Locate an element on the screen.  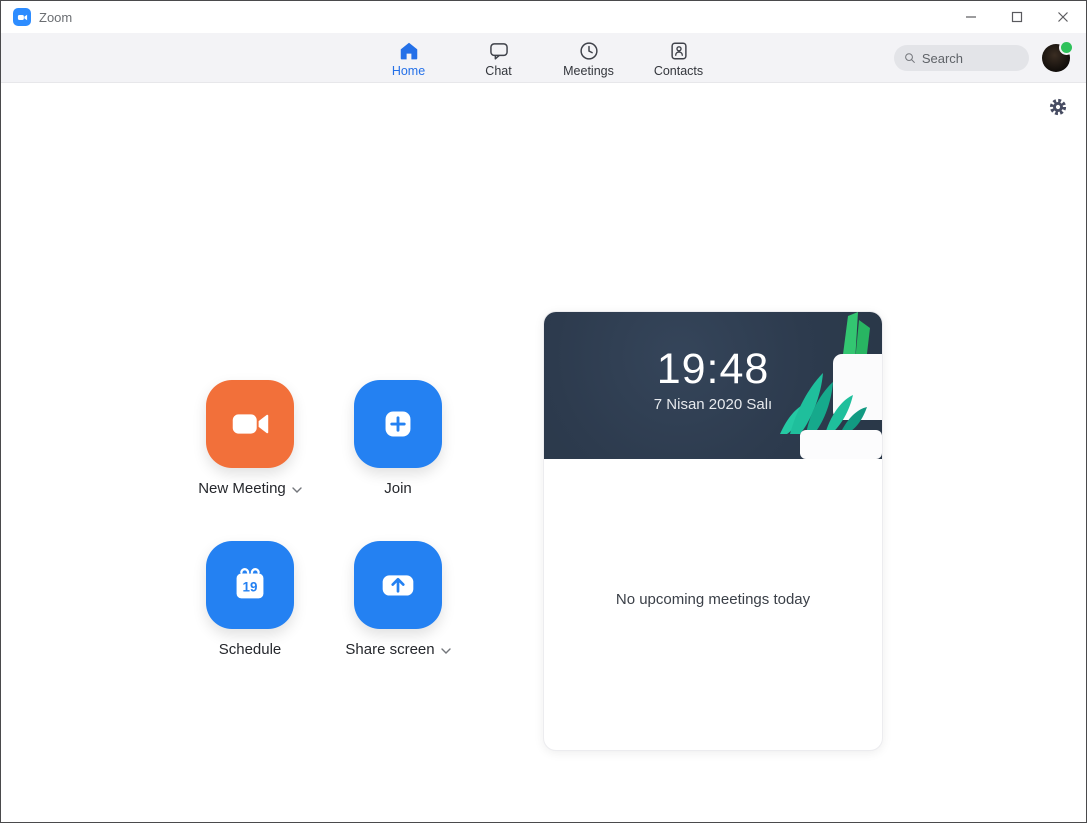
calendar-icon: 19 is located at coordinates (250, 583).